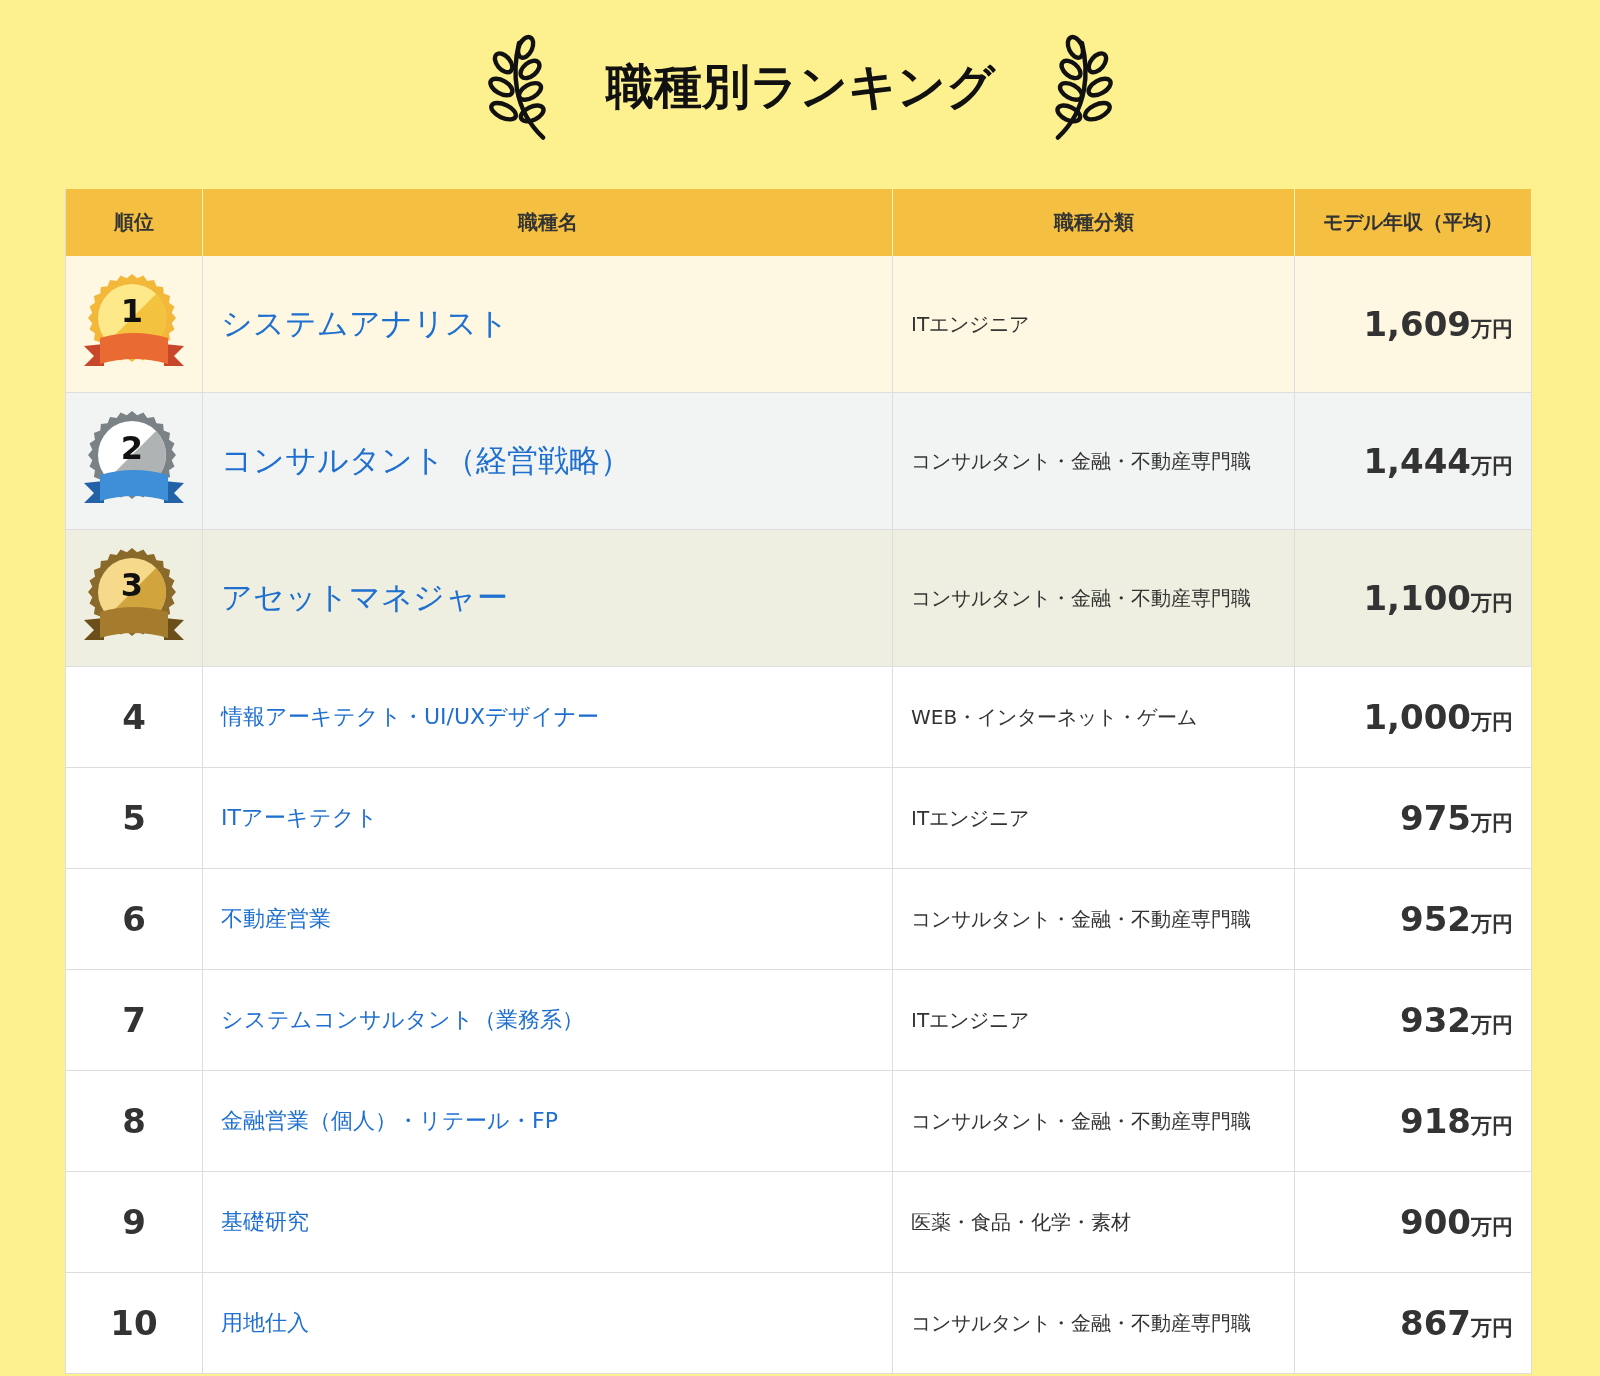 This screenshot has width=1600, height=1376. I want to click on job-category: WEB・インターネット・ゲーム, so click(1054, 717).